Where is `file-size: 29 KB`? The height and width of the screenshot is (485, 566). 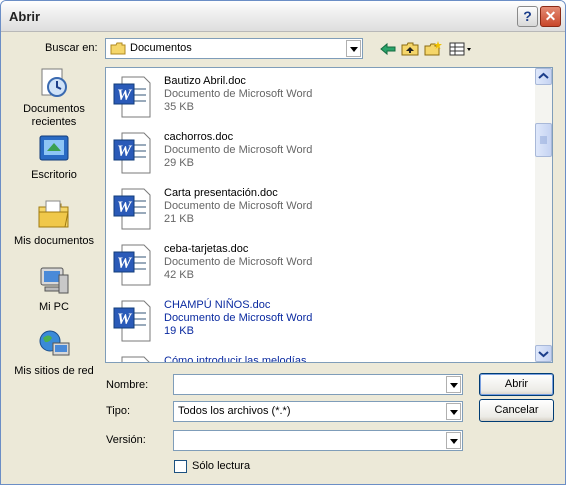
file-size: 29 KB is located at coordinates (179, 163).